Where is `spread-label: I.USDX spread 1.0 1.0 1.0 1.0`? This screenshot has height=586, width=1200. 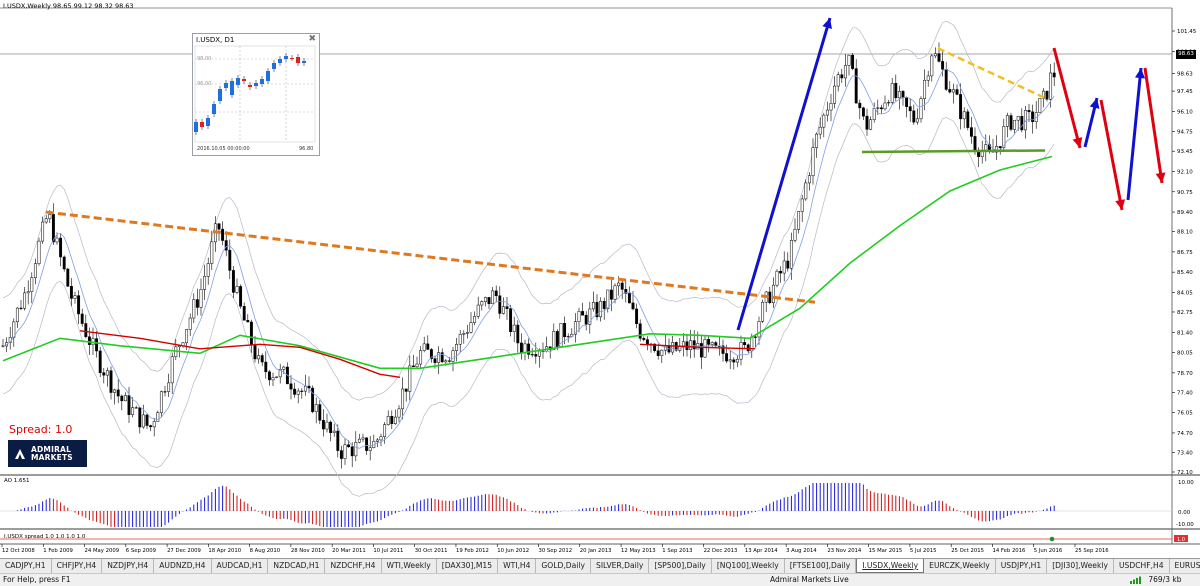 spread-label: I.USDX spread 1.0 1.0 1.0 1.0 is located at coordinates (45, 537).